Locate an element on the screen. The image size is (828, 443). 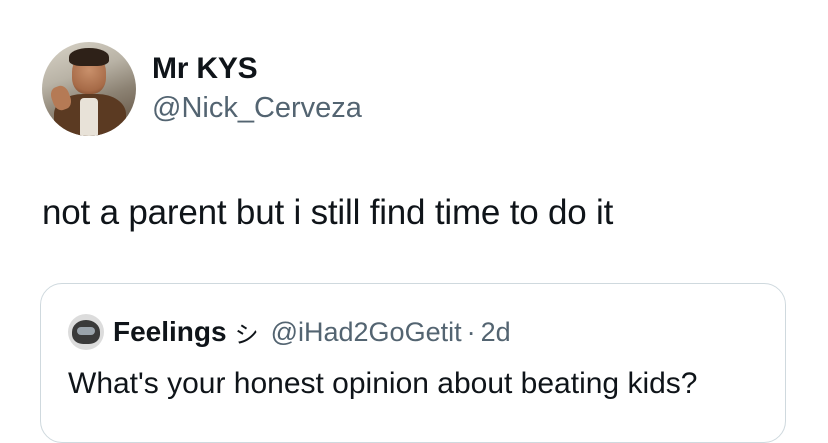
visor-shape is located at coordinates (86, 331).